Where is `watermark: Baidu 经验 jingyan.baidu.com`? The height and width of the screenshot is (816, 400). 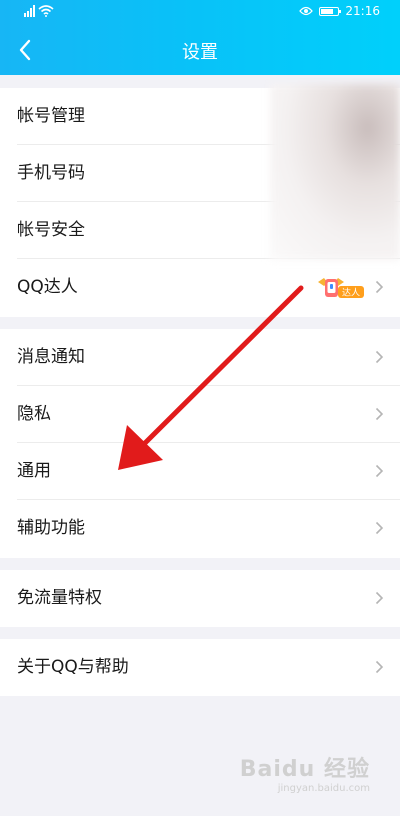 watermark: Baidu 经验 jingyan.baidu.com is located at coordinates (305, 772).